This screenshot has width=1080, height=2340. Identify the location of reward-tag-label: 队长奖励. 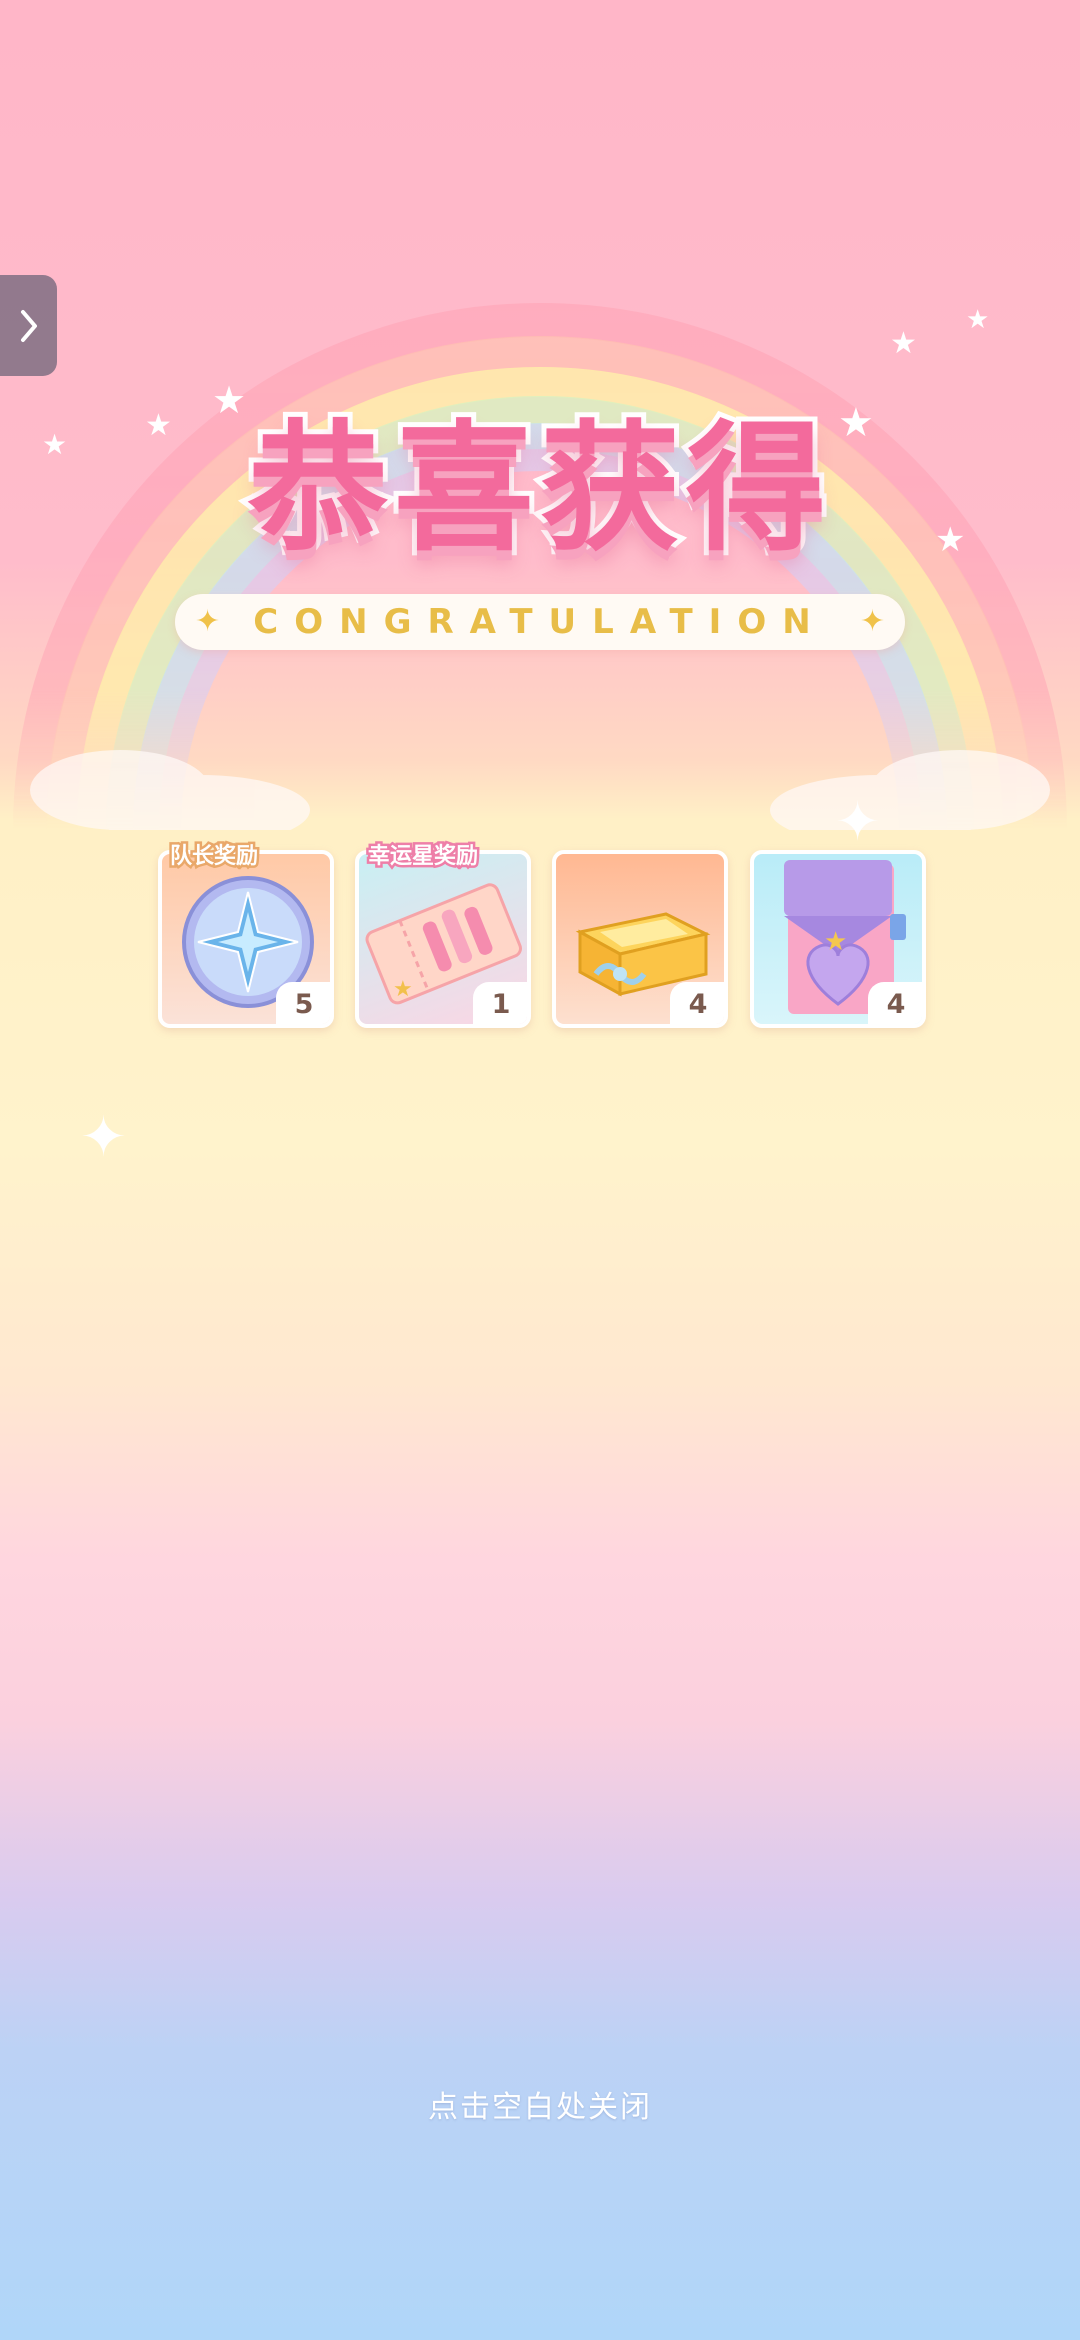
(213, 857).